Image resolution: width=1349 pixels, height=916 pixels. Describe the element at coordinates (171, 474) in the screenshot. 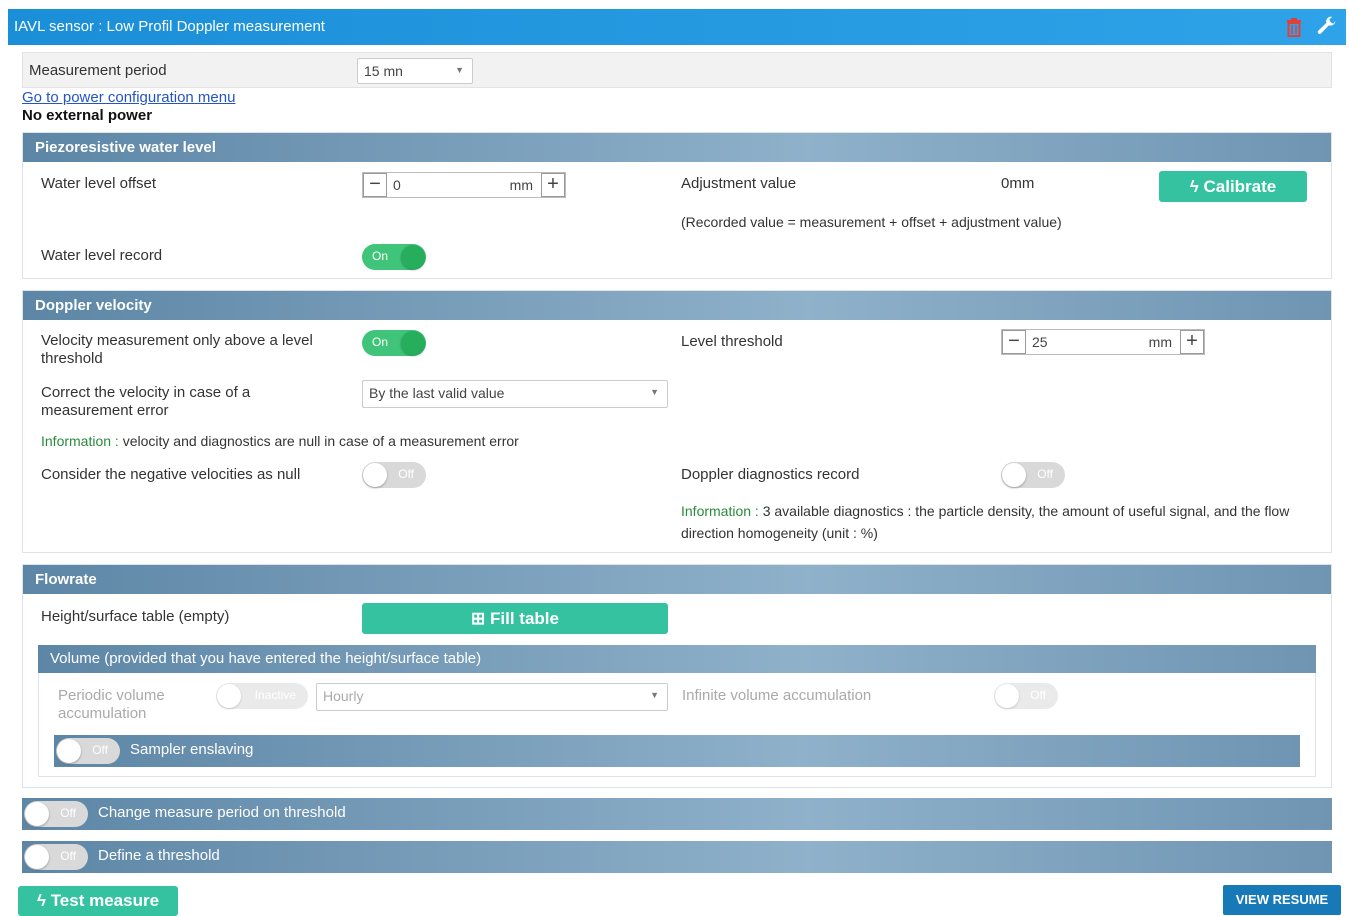

I see `negative-velocity-label: Consider the negative velocities as null` at that location.